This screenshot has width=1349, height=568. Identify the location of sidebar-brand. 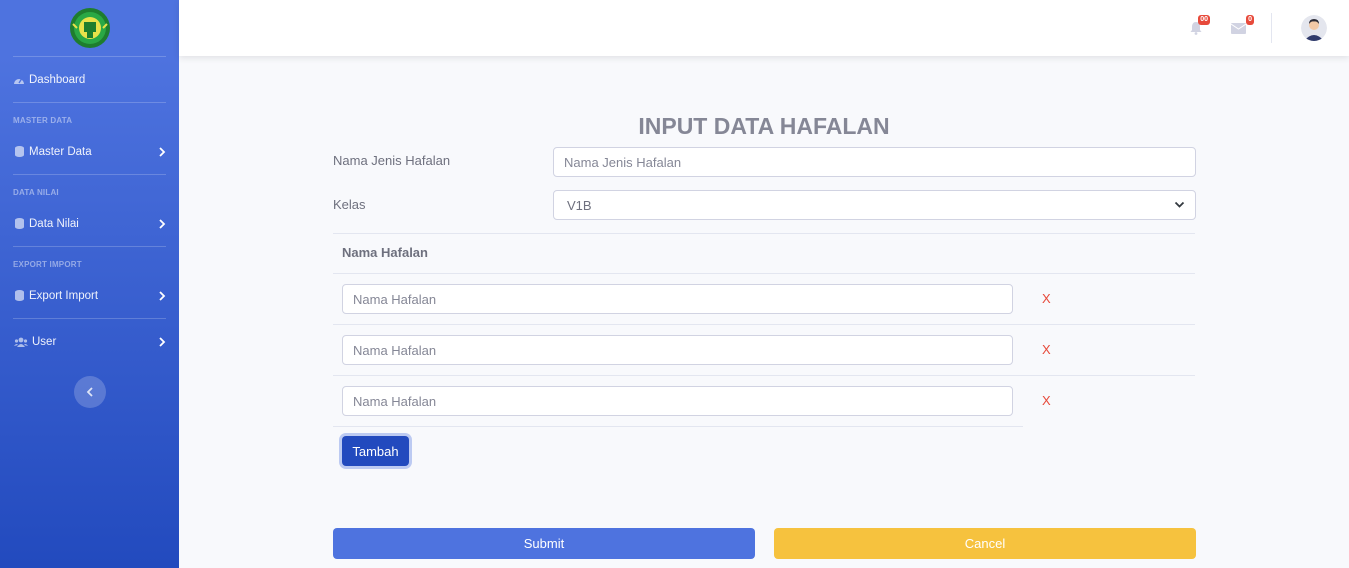
(89, 28).